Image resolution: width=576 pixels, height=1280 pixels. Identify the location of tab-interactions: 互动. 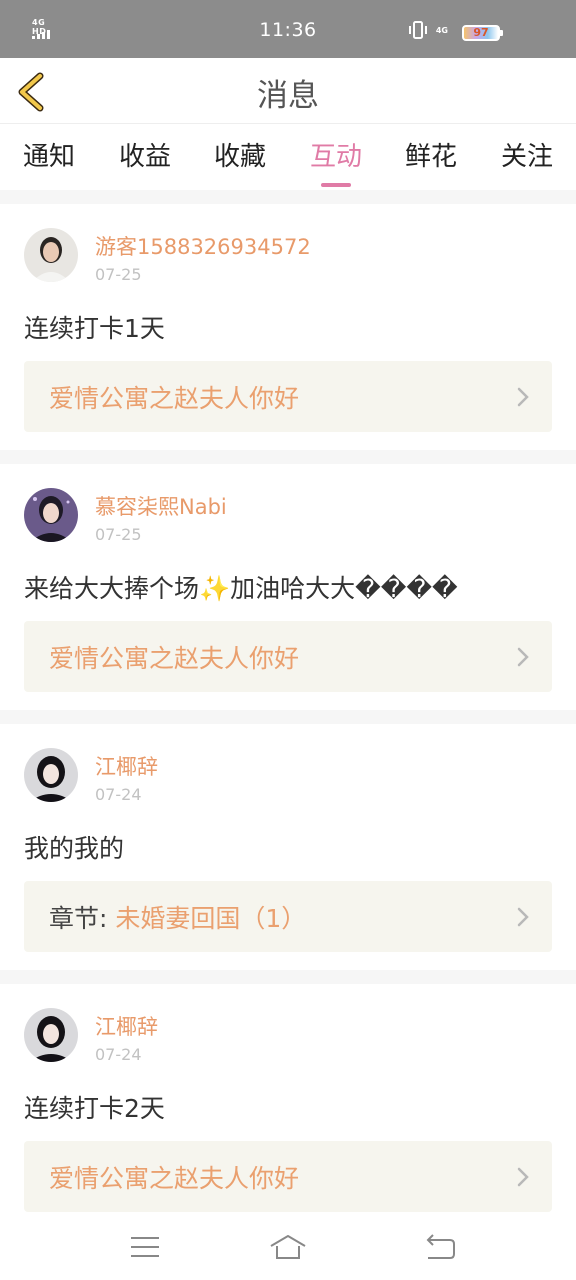
(336, 161).